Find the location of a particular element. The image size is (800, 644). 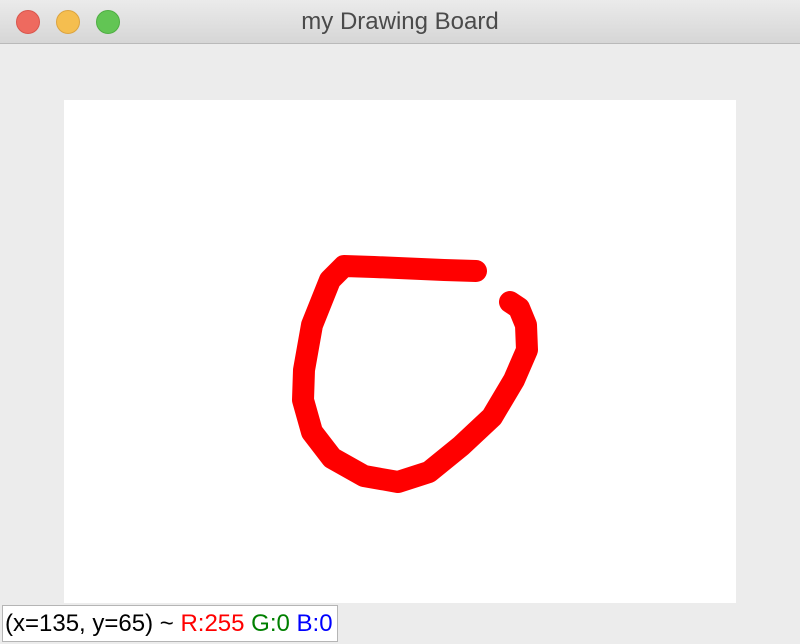

drawing-surface is located at coordinates (415, 374).